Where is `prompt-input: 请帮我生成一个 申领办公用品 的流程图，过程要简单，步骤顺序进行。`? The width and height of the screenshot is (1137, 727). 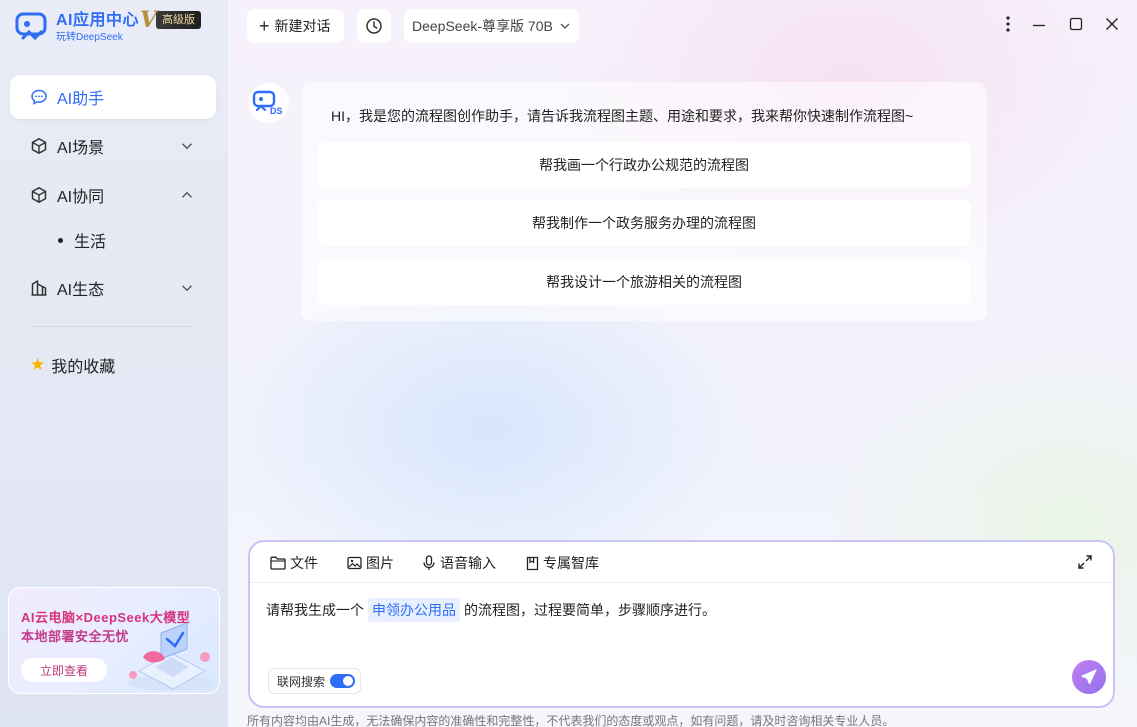
prompt-input: 请帮我生成一个 申领办公用品 的流程图，过程要简单，步骤顺序进行。 is located at coordinates (491, 610).